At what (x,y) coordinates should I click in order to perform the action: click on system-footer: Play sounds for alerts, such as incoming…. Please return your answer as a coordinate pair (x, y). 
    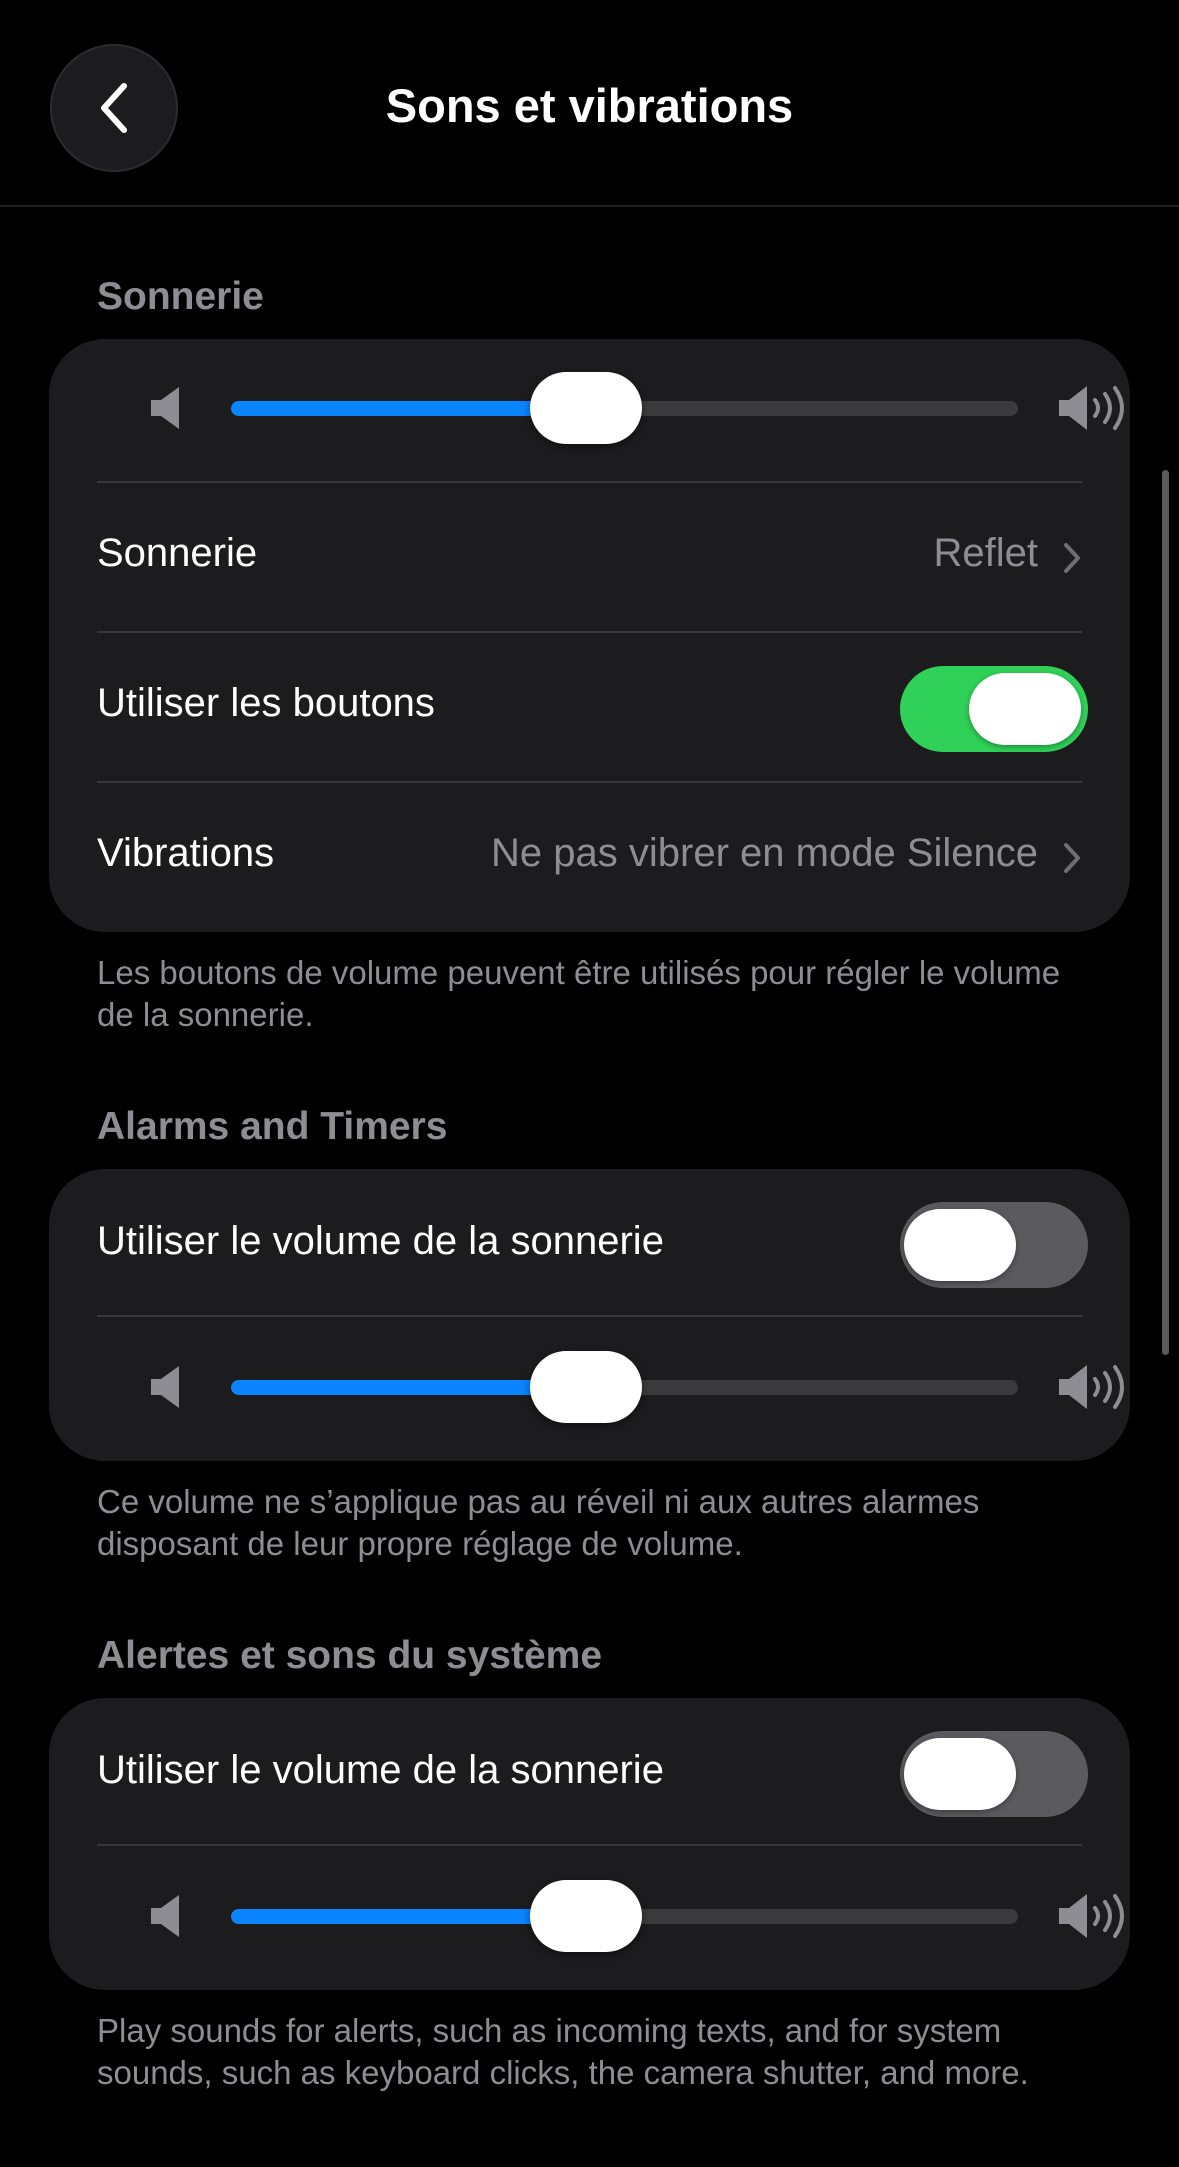
    Looking at the image, I should click on (563, 2051).